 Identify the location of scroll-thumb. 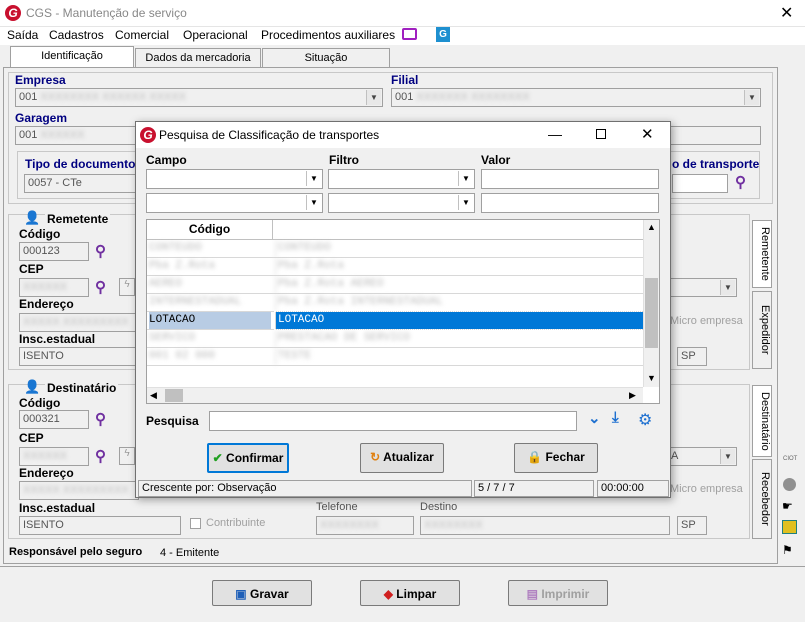
(651, 313).